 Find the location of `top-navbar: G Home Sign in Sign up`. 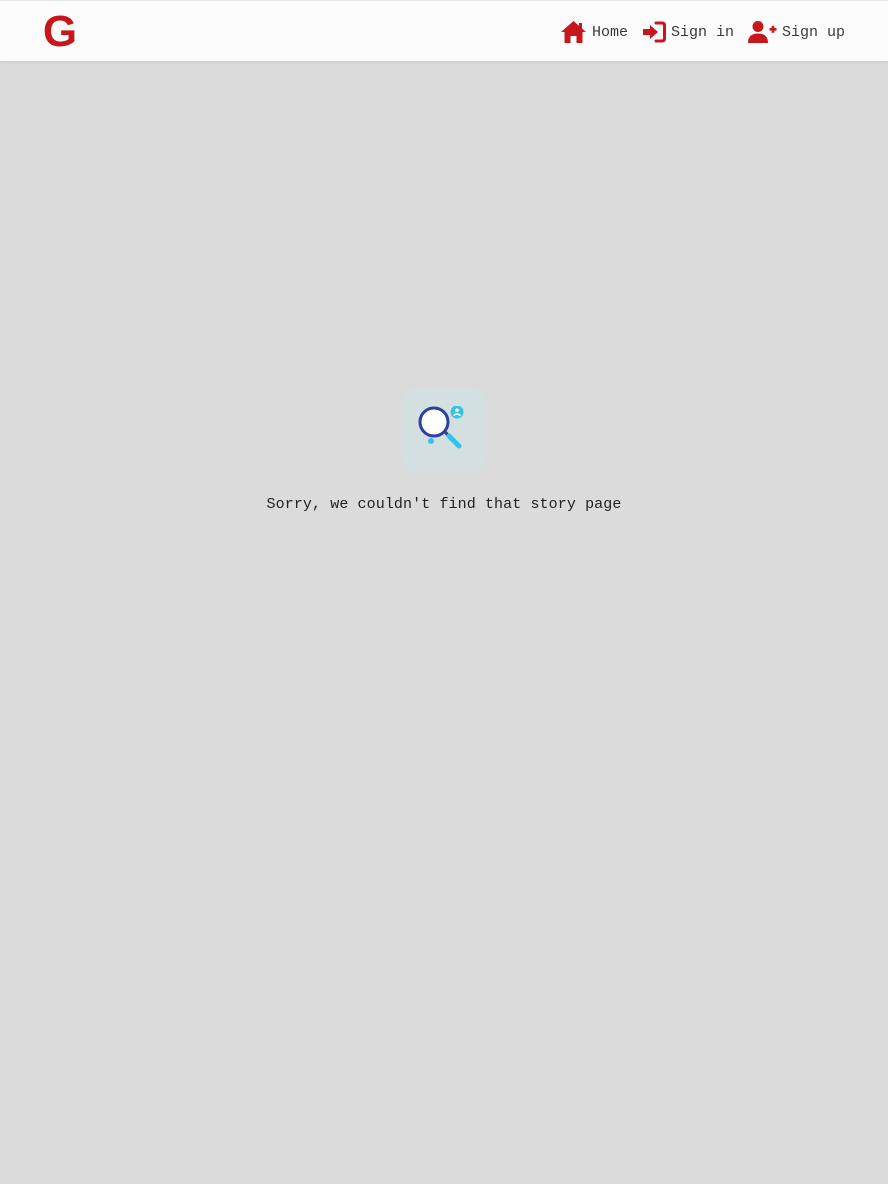

top-navbar: G Home Sign in Sign up is located at coordinates (444, 31).